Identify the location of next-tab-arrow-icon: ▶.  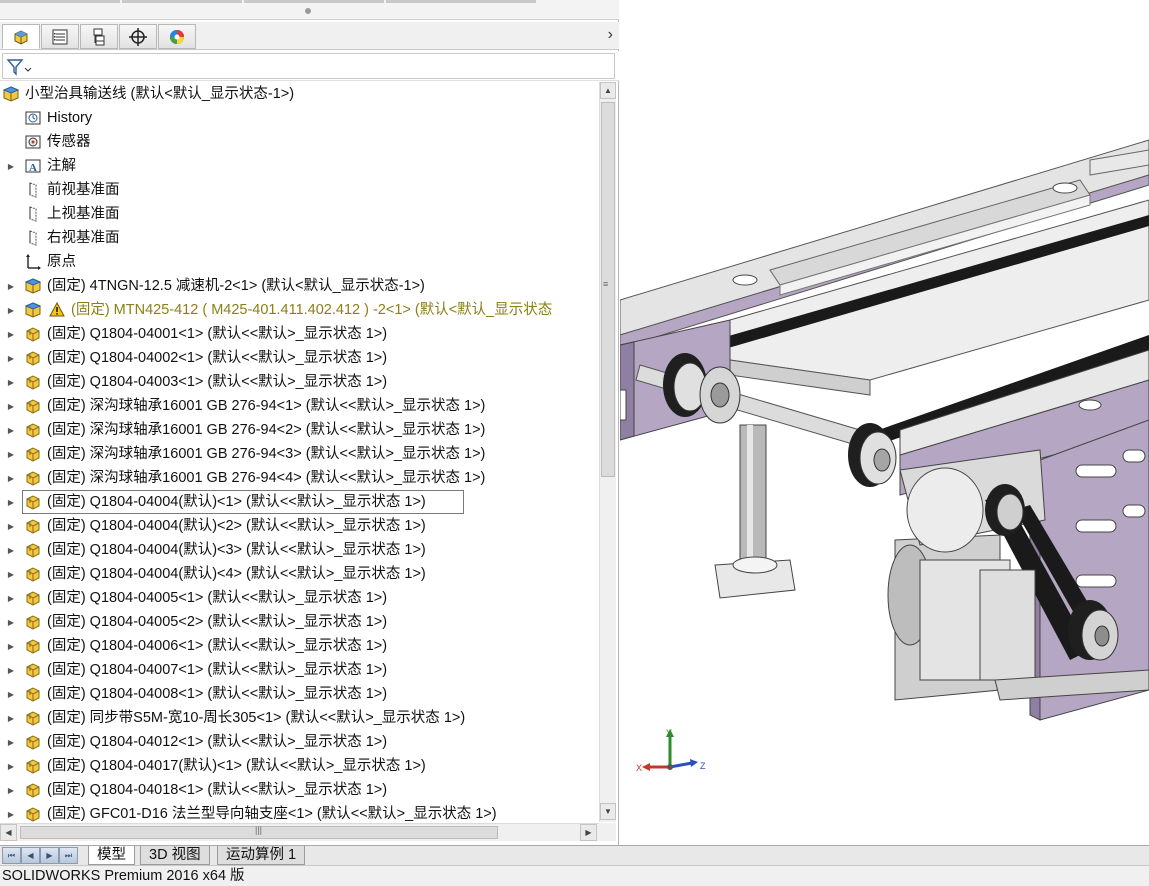
(49, 855).